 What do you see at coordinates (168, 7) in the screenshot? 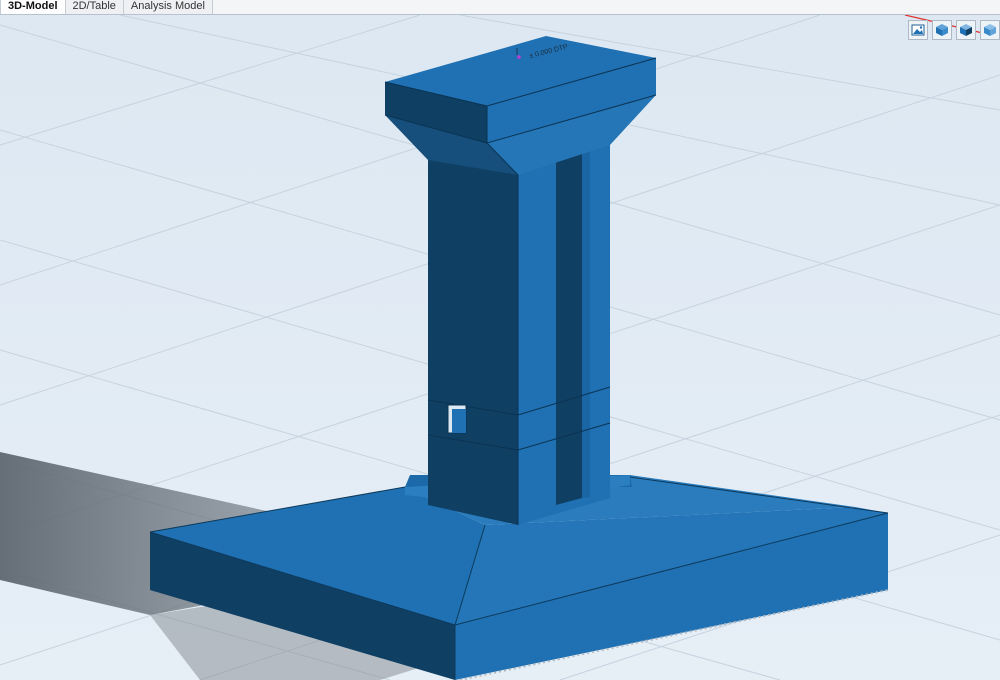
I see `tab-analysis-model: Analysis Model` at bounding box center [168, 7].